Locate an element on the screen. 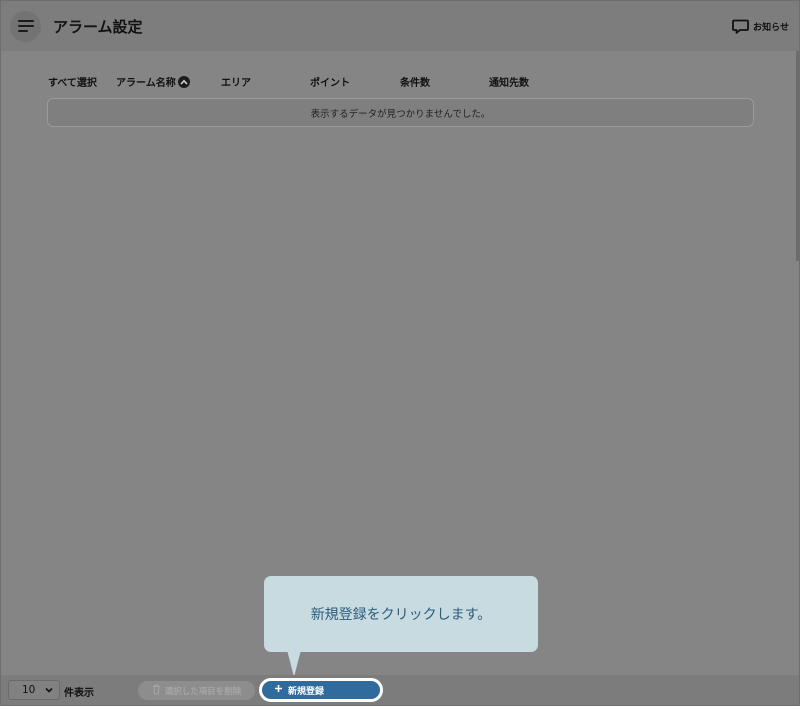 The width and height of the screenshot is (800, 706). tooltip-pointer is located at coordinates (294, 663).